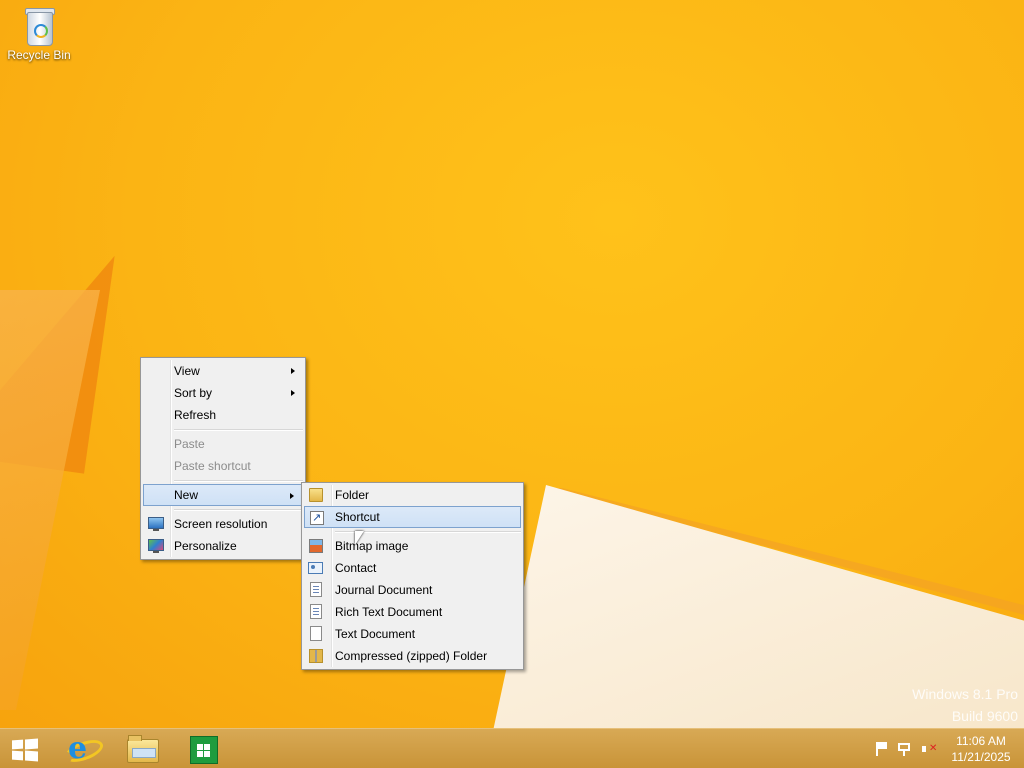 Image resolution: width=1024 pixels, height=768 pixels. I want to click on start-button, so click(26, 749).